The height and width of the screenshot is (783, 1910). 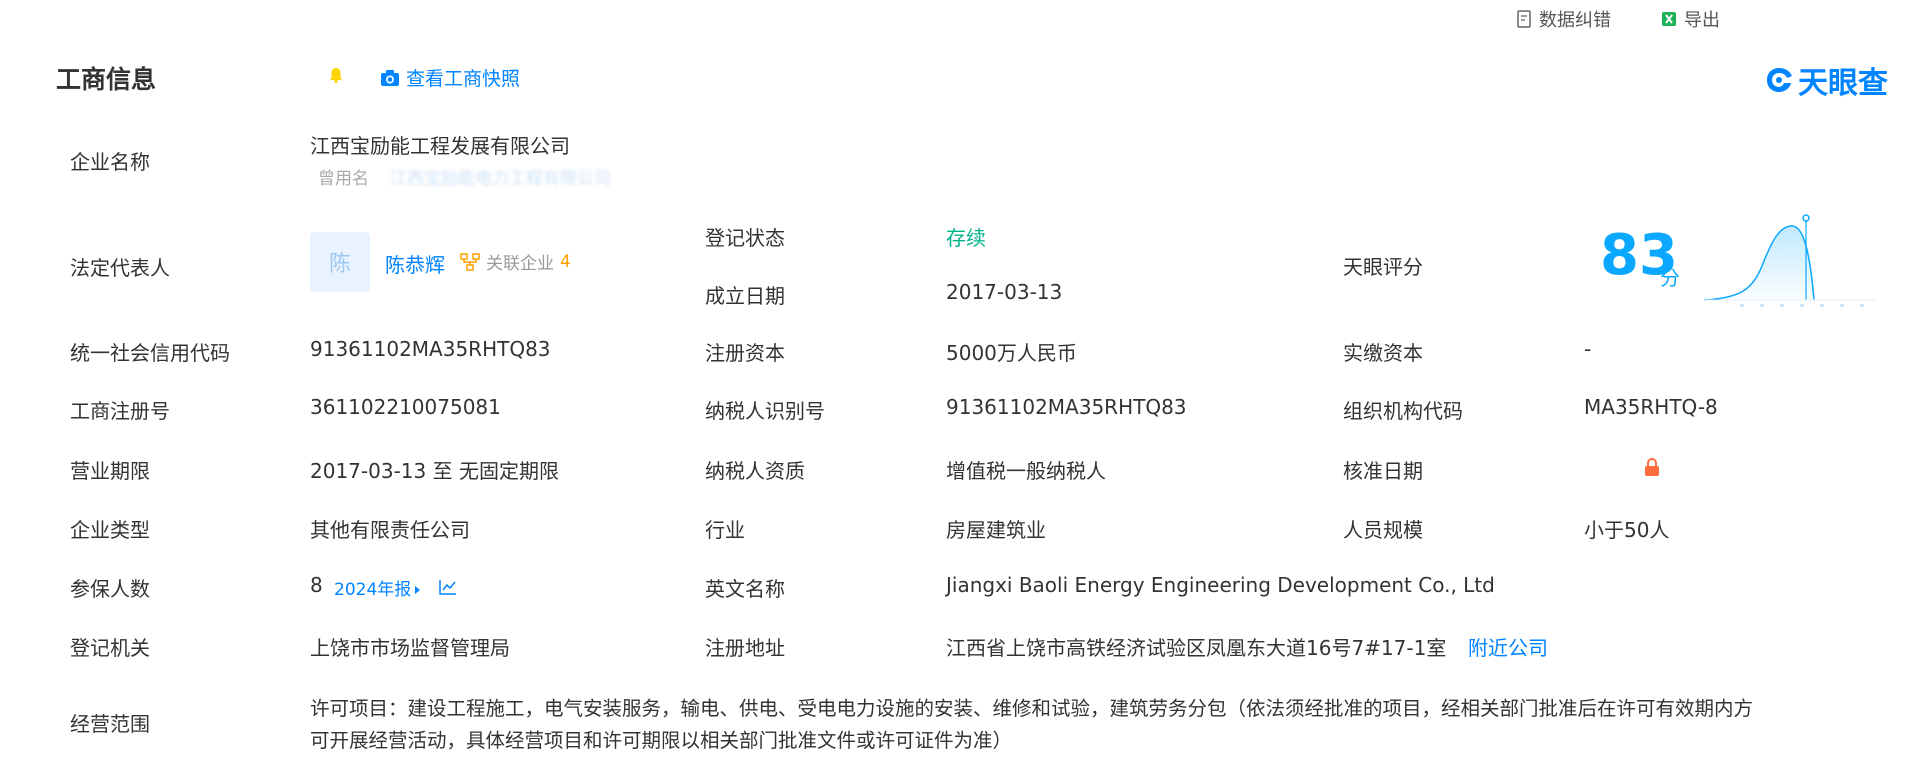 What do you see at coordinates (755, 471) in the screenshot?
I see `taxpayer-qual-label: 纳税人资质` at bounding box center [755, 471].